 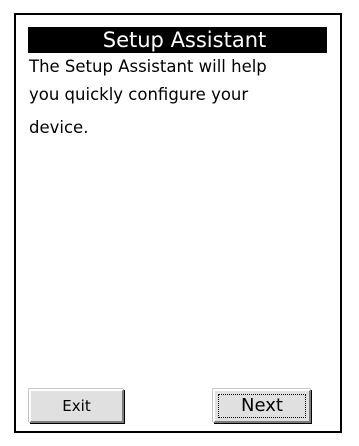 I want to click on next-button: Next, so click(x=262, y=406).